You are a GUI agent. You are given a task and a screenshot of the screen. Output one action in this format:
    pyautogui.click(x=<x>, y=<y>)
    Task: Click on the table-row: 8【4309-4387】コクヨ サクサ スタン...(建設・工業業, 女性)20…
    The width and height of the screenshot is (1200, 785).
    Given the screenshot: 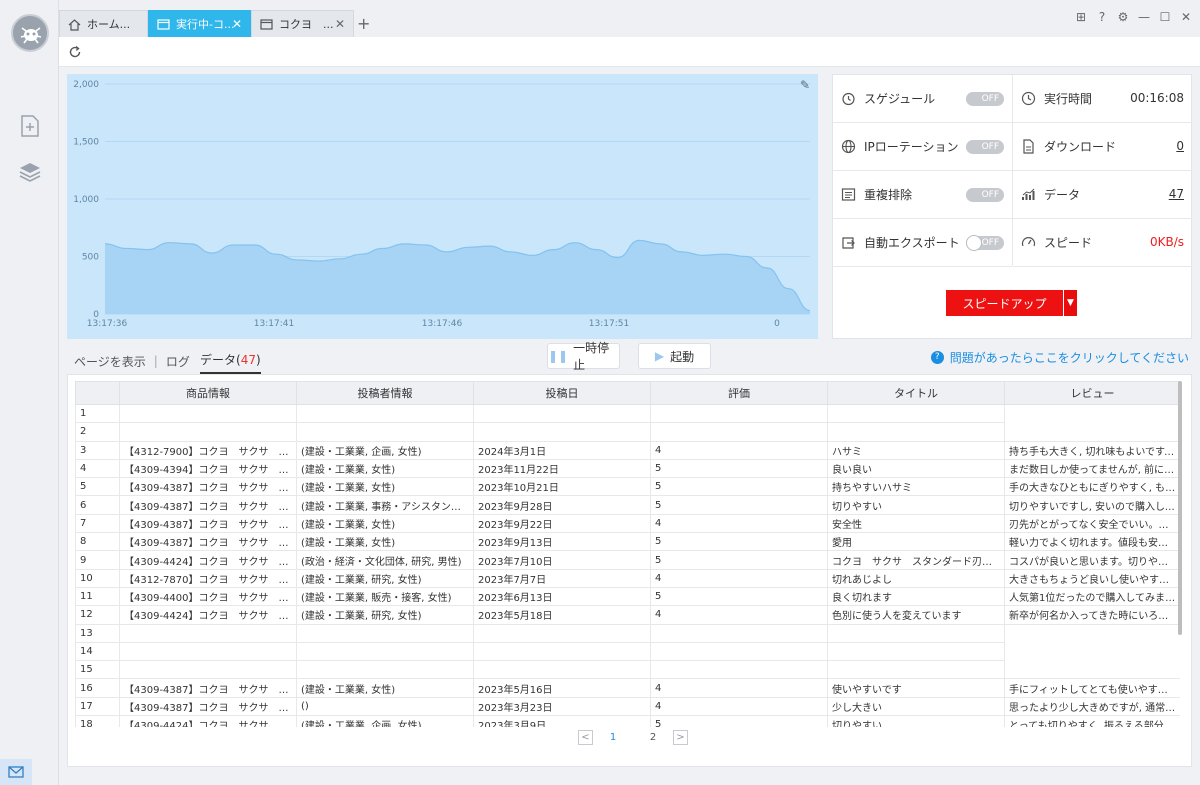 What is the action you would take?
    pyautogui.click(x=627, y=542)
    